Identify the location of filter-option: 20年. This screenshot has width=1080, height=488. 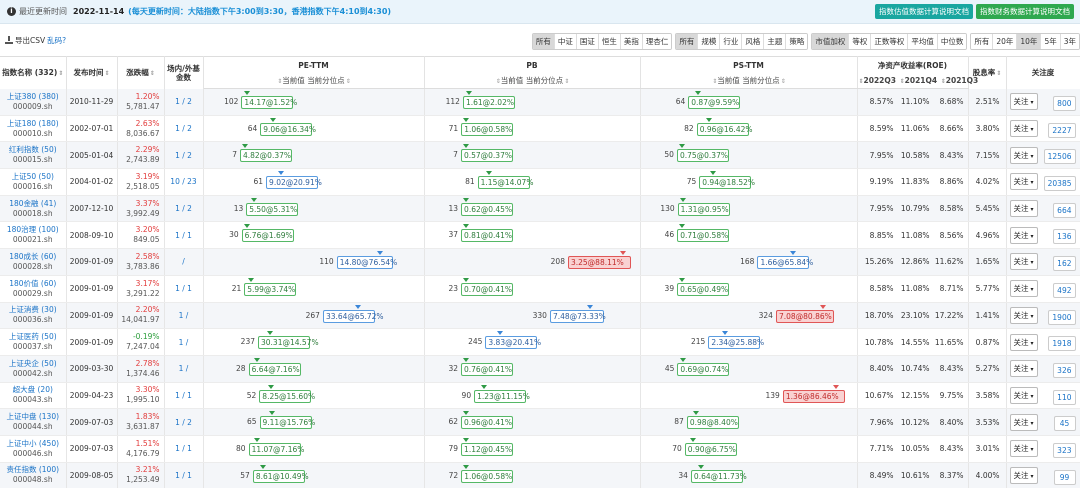
(1005, 41).